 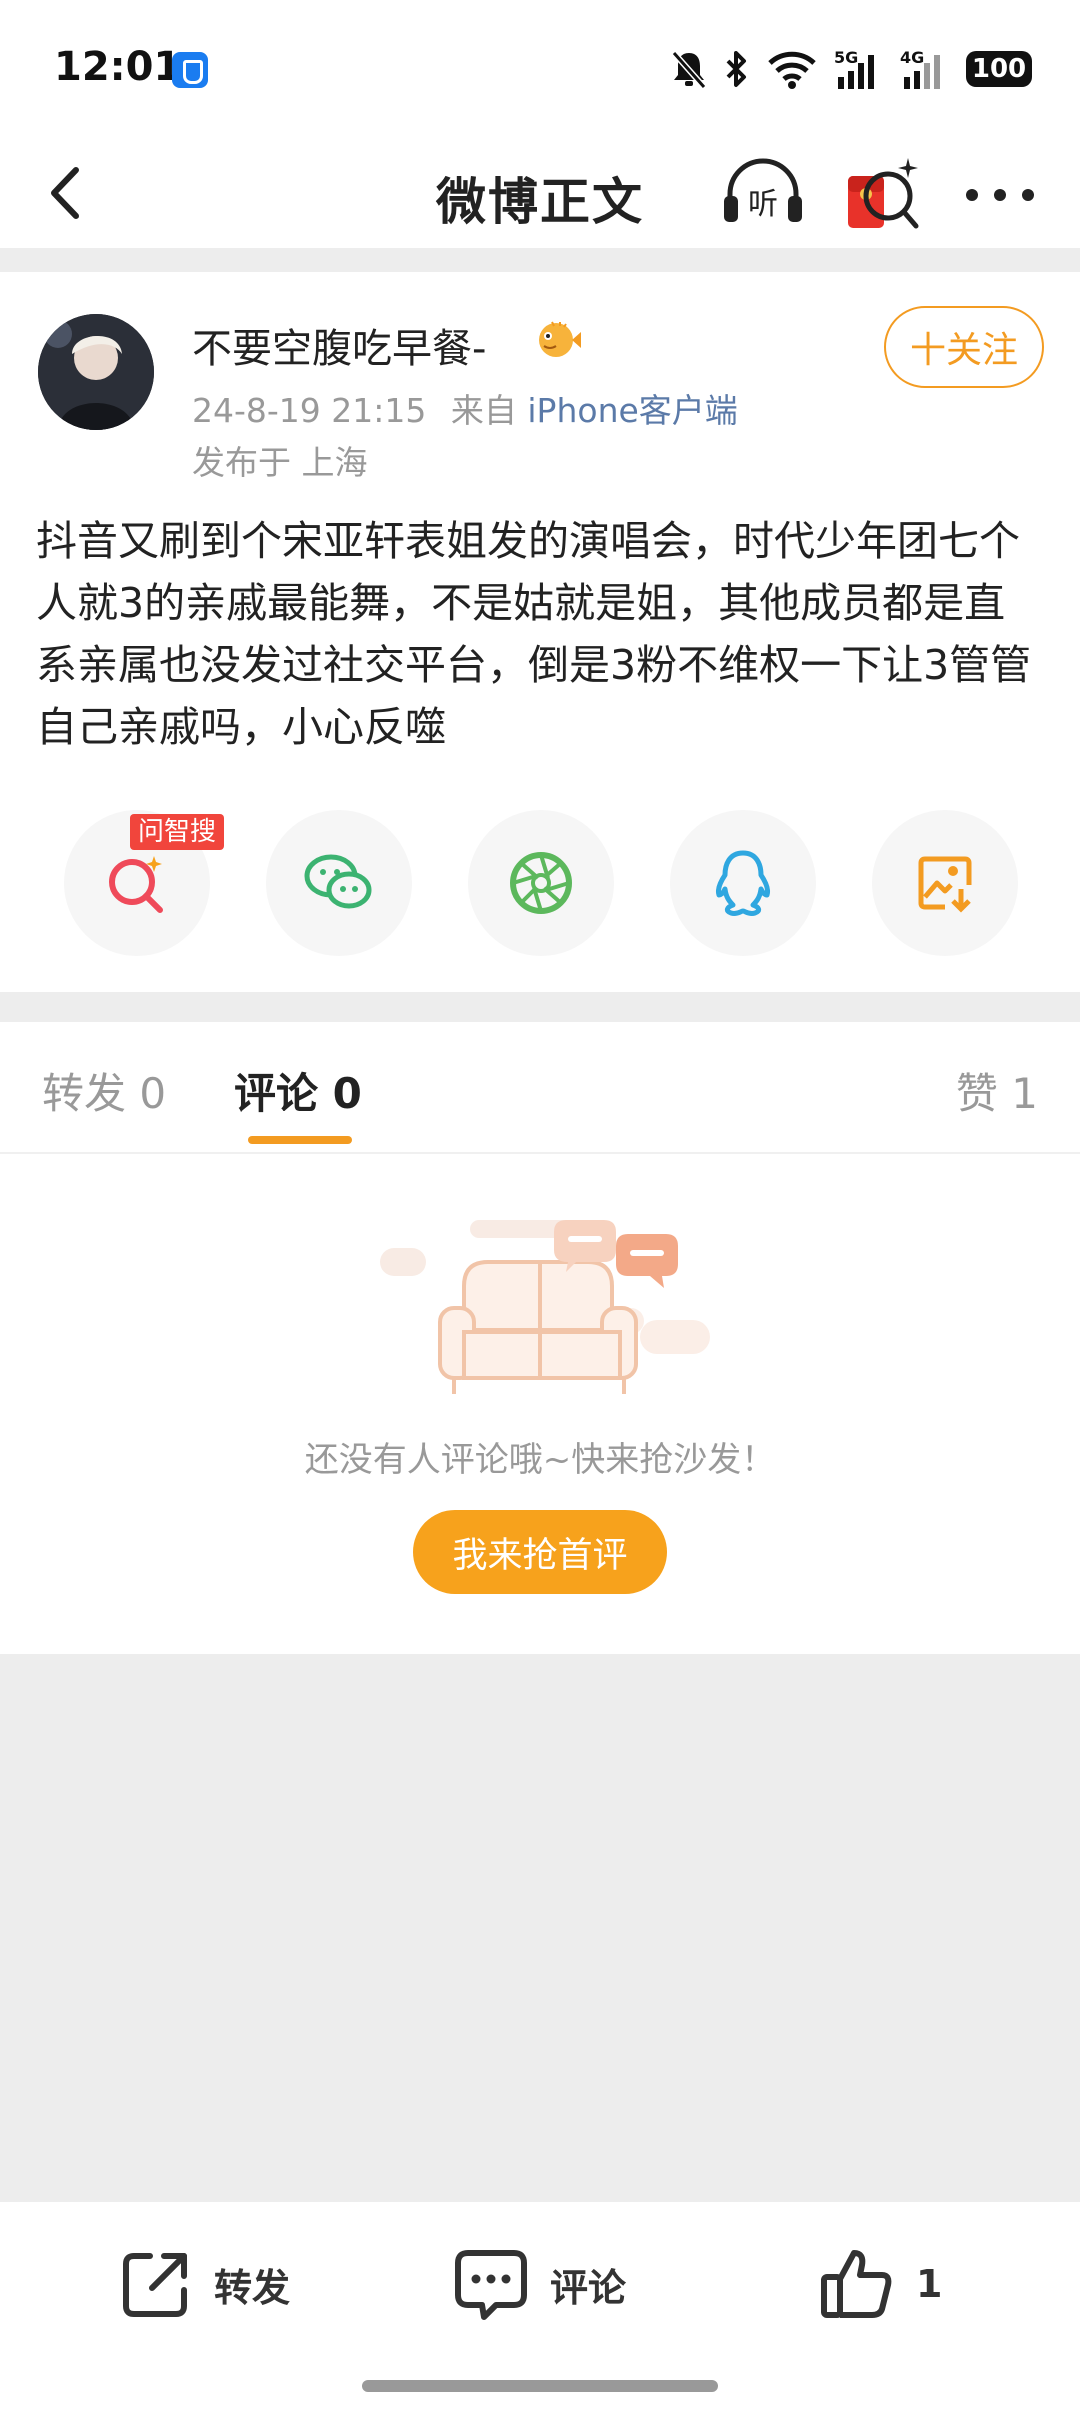 What do you see at coordinates (190, 70) in the screenshot?
I see `shield-icon` at bounding box center [190, 70].